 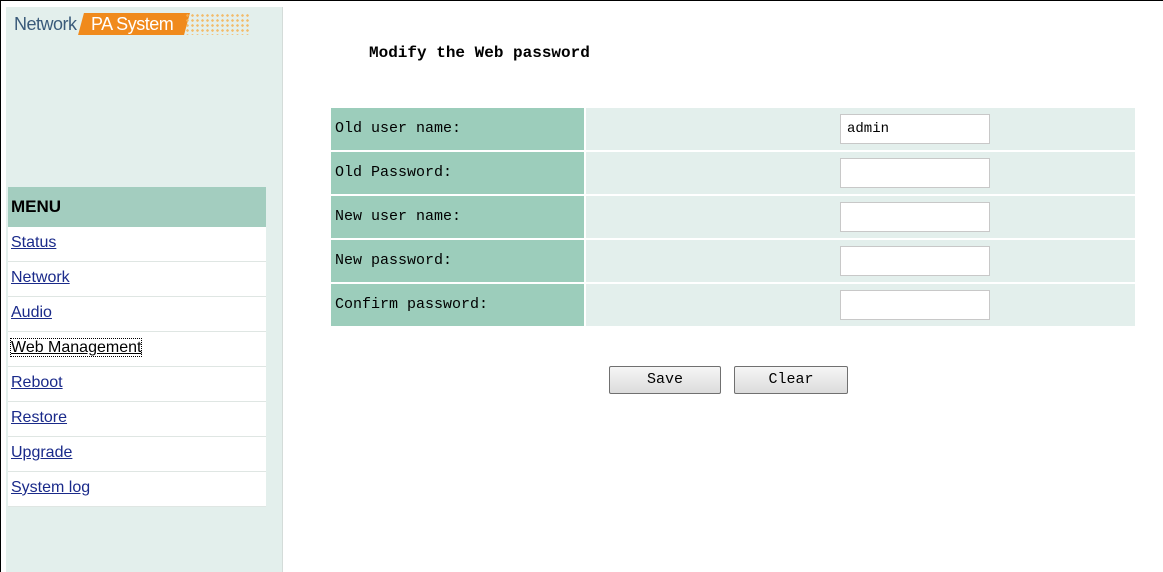 What do you see at coordinates (915, 261) in the screenshot?
I see `new-password-input` at bounding box center [915, 261].